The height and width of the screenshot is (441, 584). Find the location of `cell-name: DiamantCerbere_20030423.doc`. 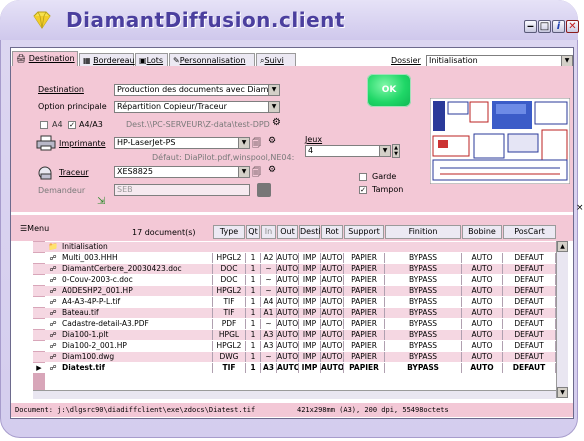

cell-name: DiamantCerbere_20030423.doc is located at coordinates (136, 269).